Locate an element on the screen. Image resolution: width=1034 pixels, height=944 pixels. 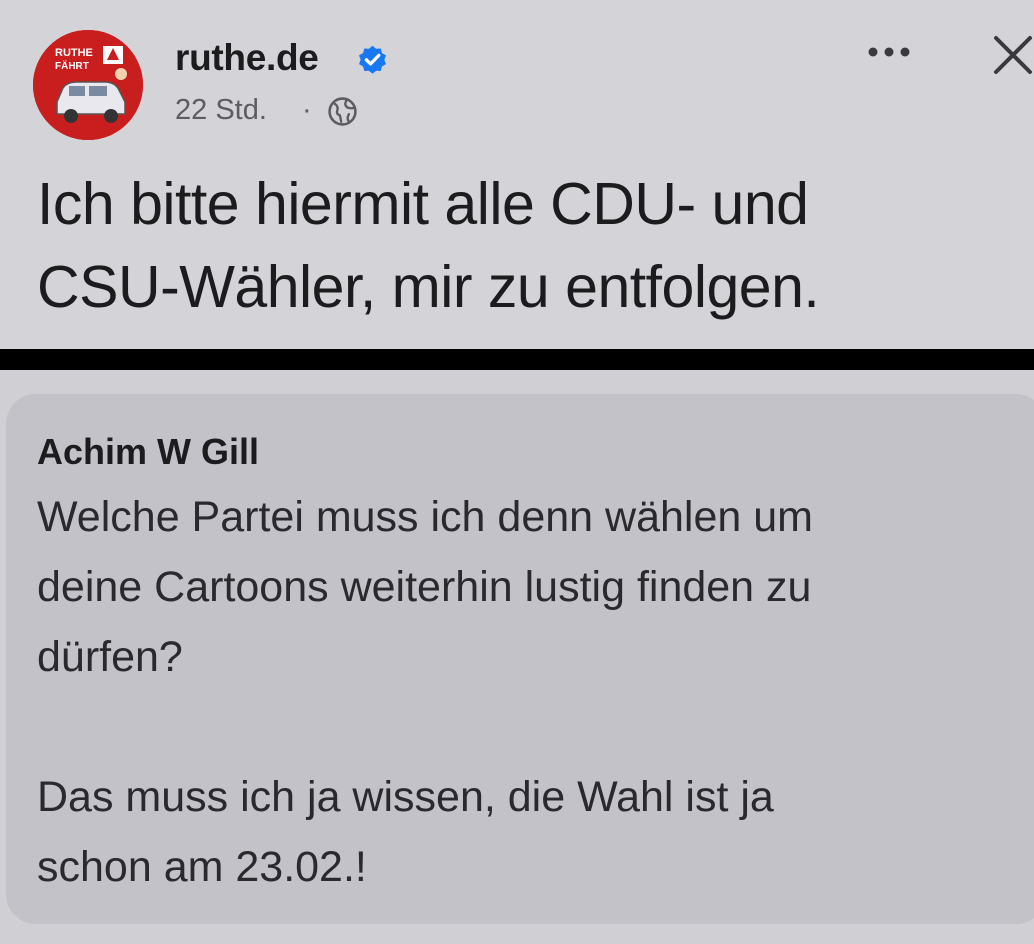
comment-line-5: schon am 23.02.! is located at coordinates (202, 867).